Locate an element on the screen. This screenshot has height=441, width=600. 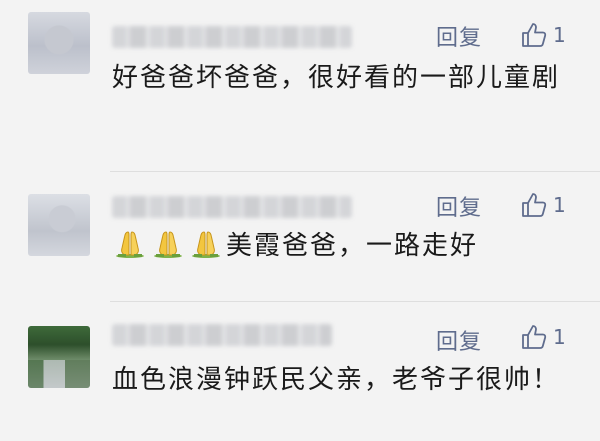
emoji-group is located at coordinates (169, 243).